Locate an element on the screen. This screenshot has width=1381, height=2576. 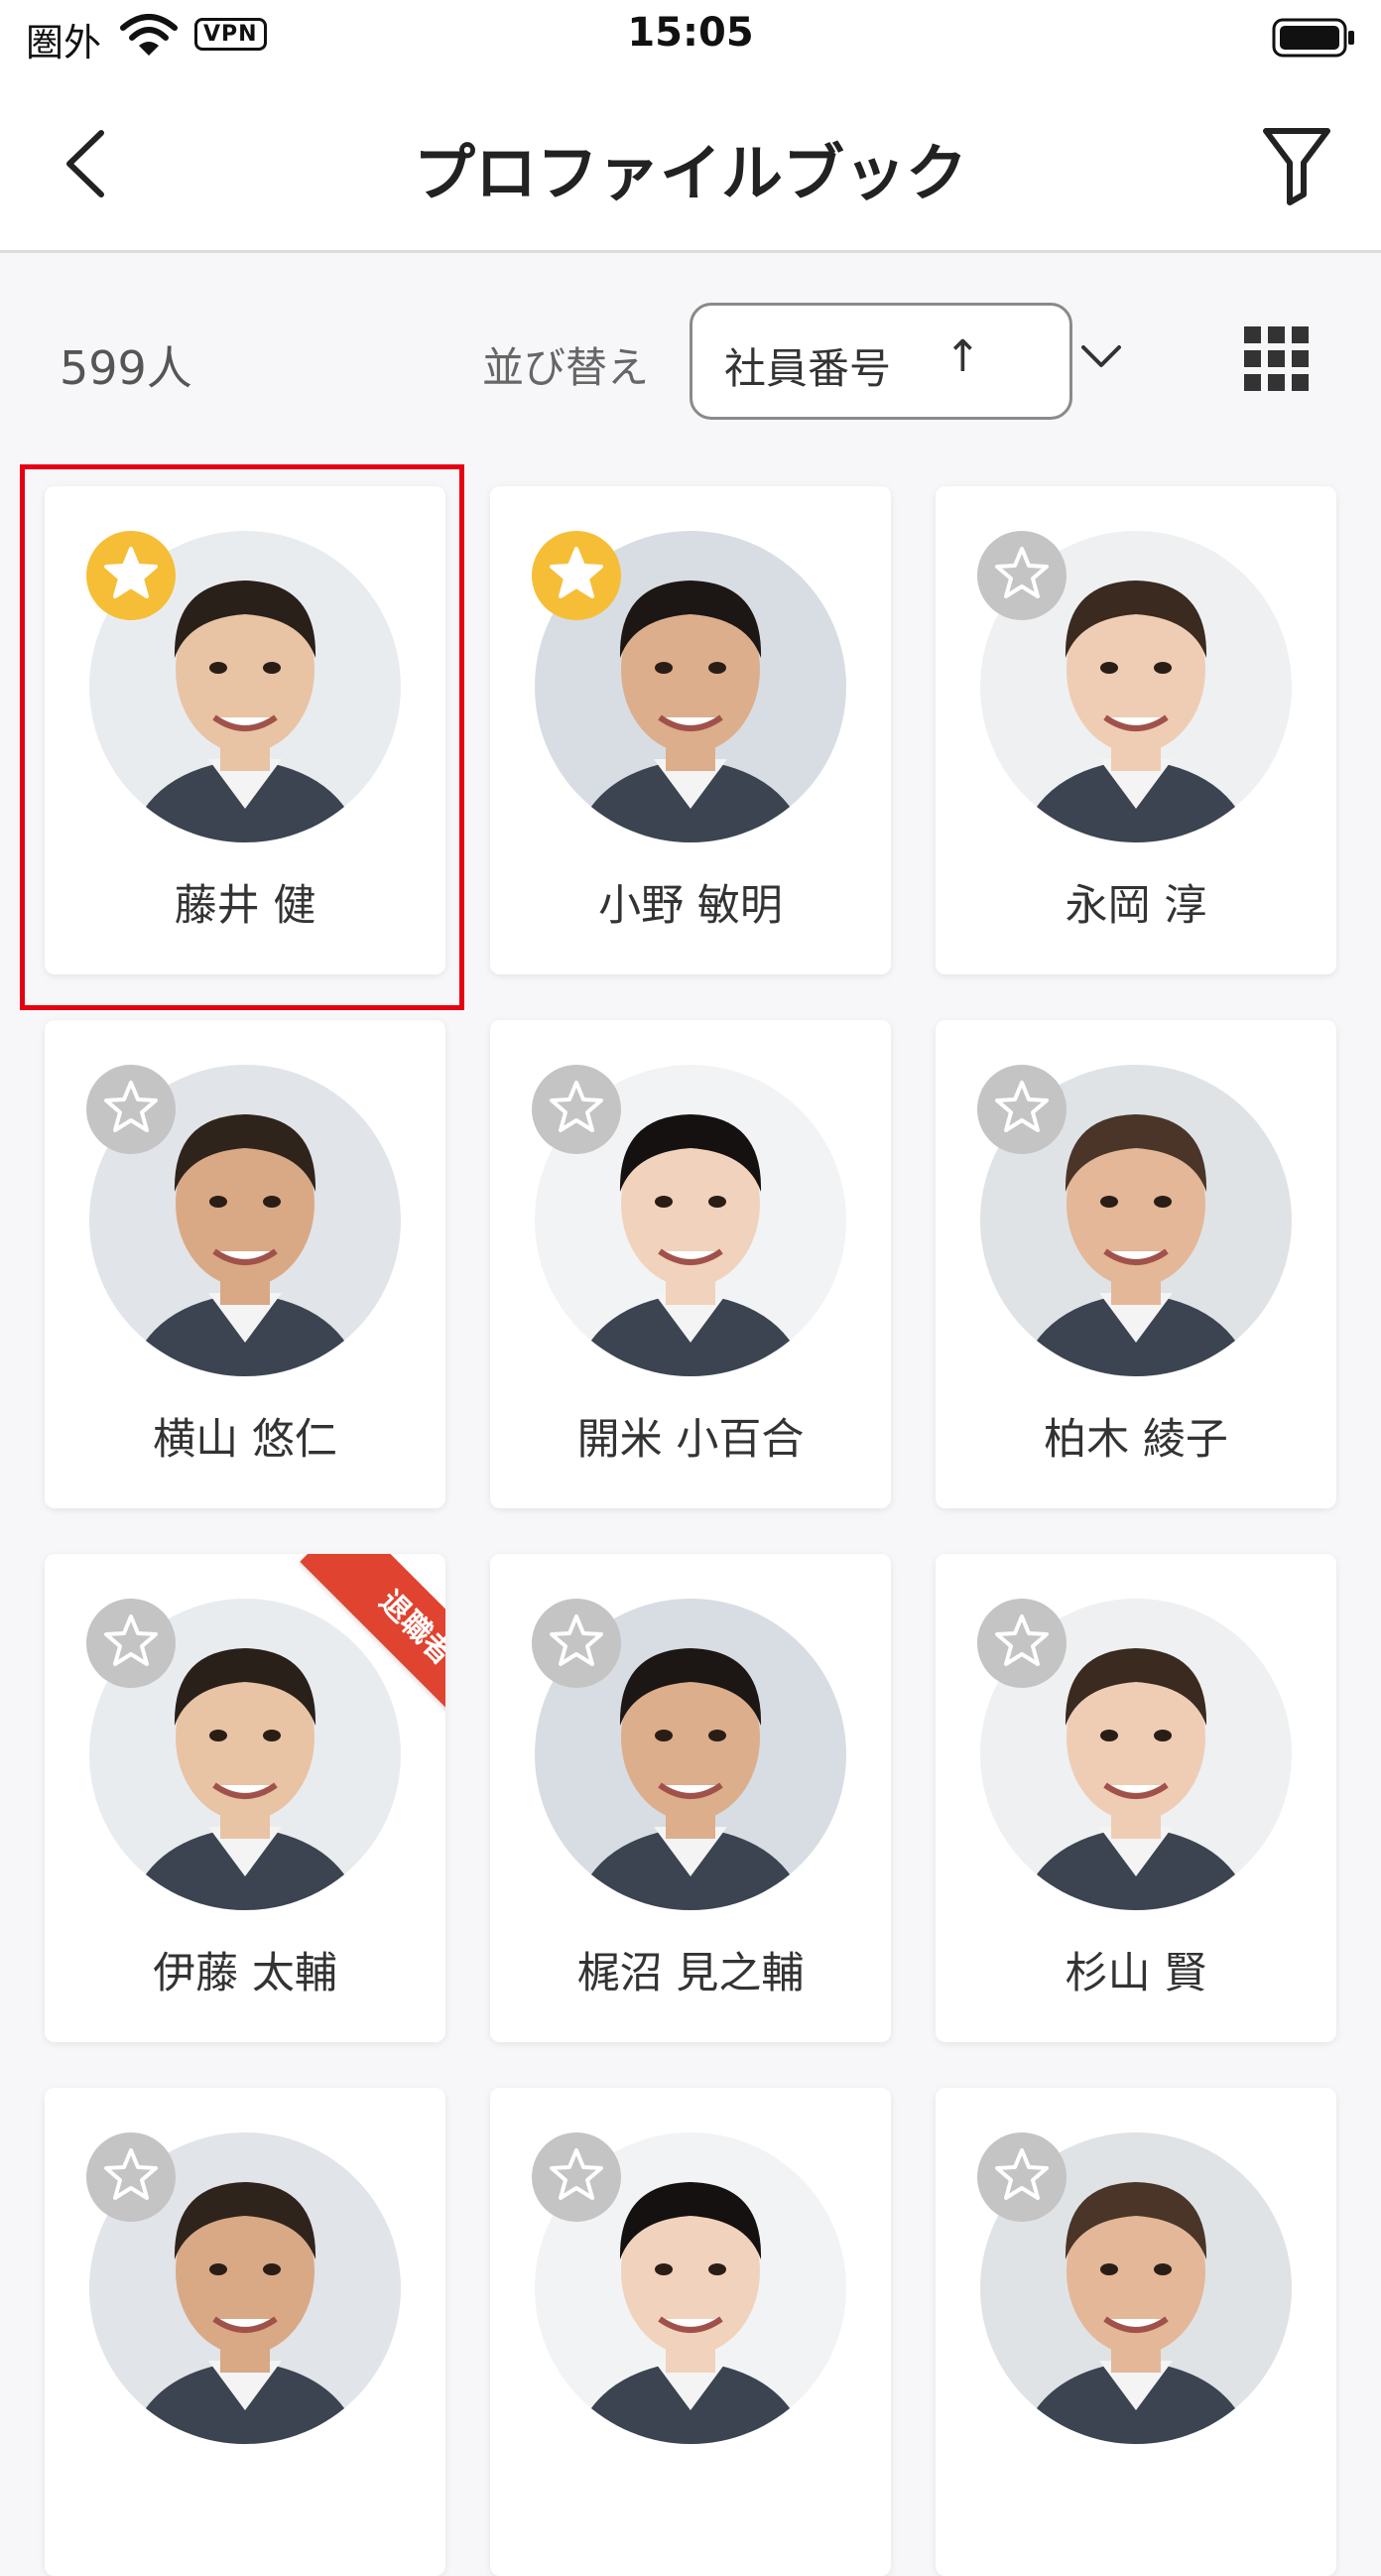
profile-card: 柏木 綾子 is located at coordinates (1136, 1264).